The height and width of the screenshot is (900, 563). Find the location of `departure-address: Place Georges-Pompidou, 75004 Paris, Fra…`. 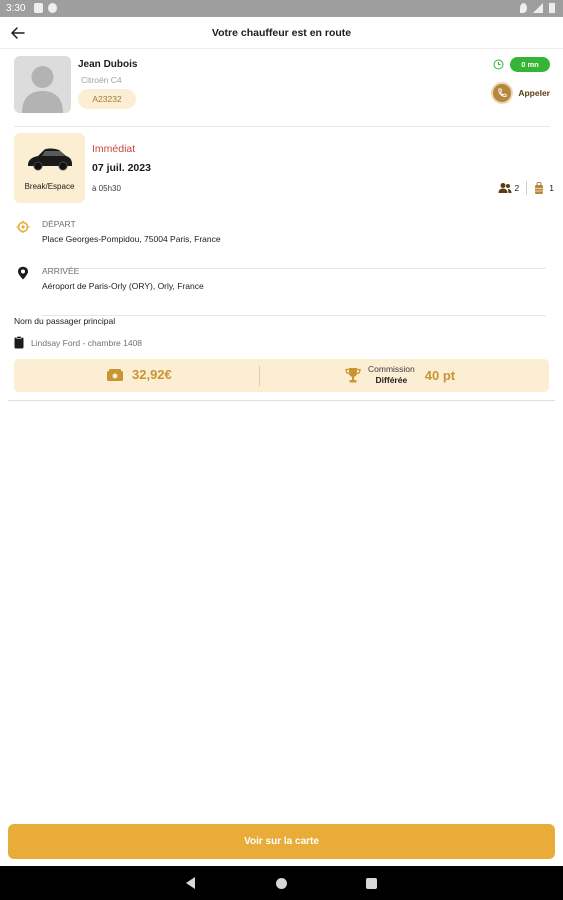

departure-address: Place Georges-Pompidou, 75004 Paris, Fra… is located at coordinates (131, 239).